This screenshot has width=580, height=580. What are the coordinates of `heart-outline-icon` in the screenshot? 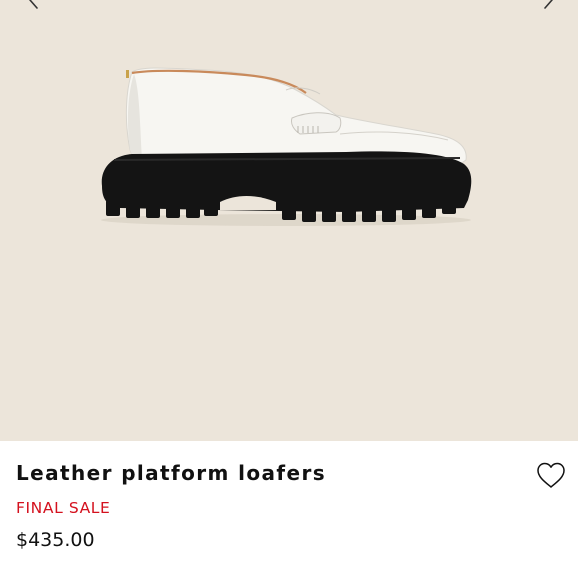 It's located at (551, 475).